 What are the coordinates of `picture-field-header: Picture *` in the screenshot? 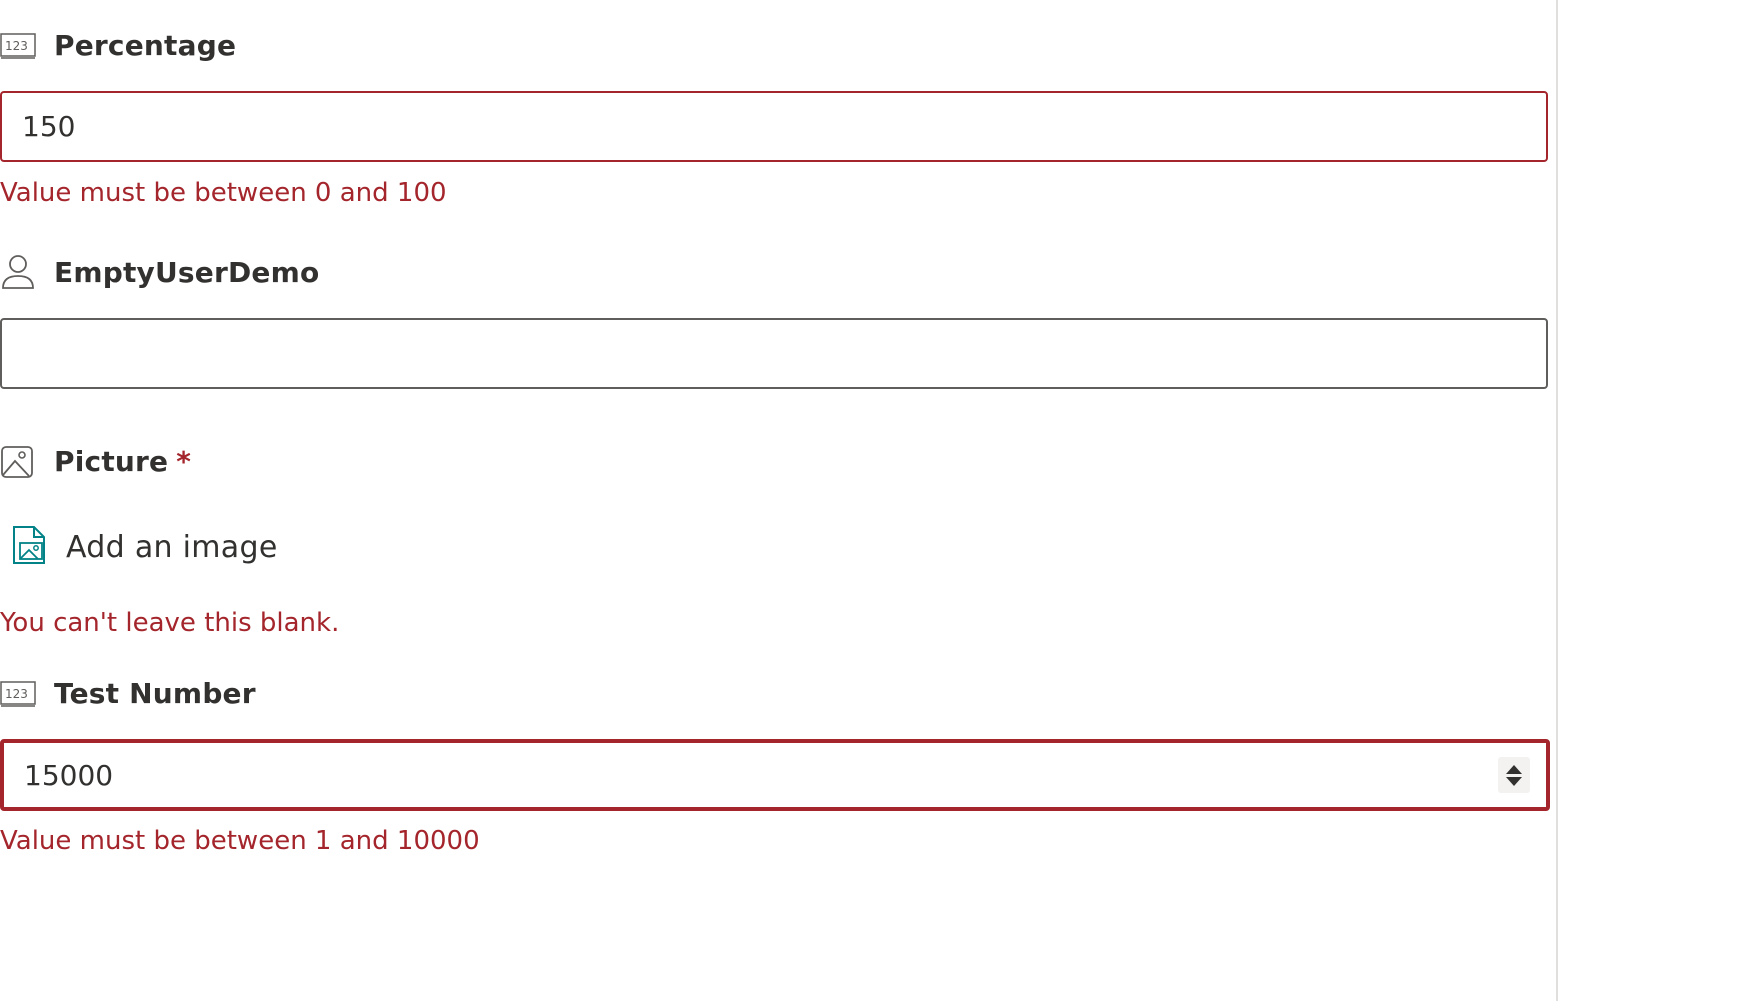 It's located at (95, 462).